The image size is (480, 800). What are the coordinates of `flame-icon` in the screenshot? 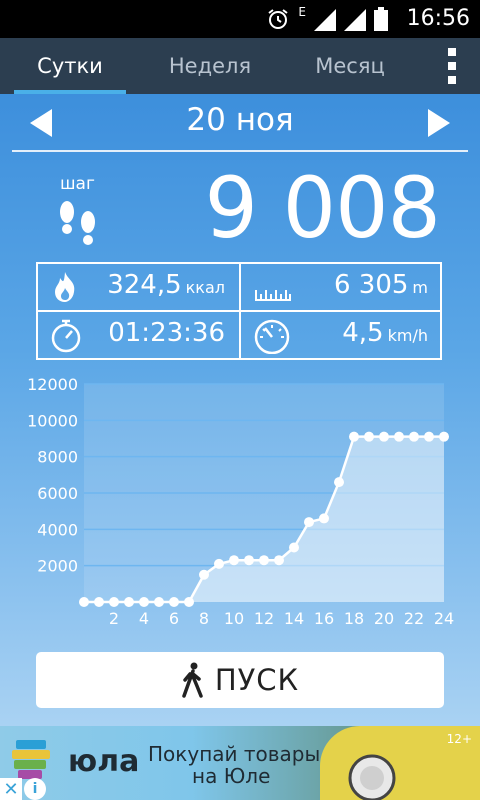 It's located at (65, 287).